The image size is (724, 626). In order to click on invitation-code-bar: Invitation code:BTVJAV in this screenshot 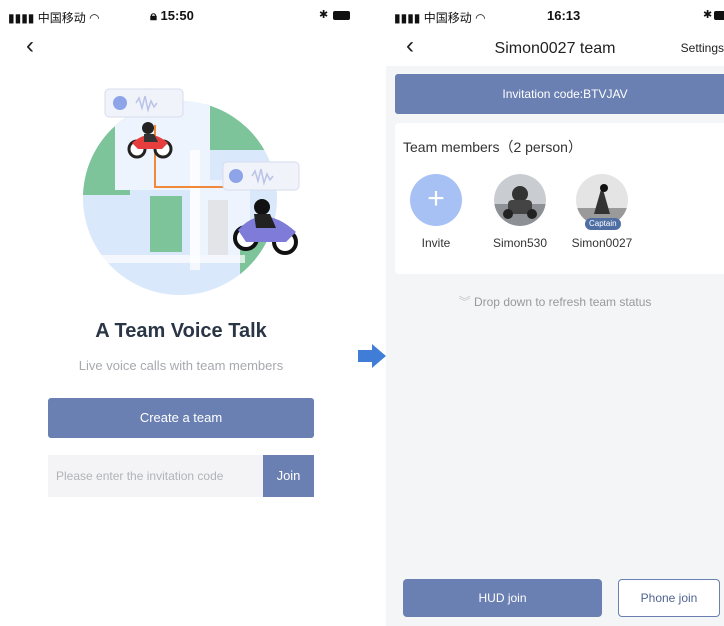, I will do `click(559, 94)`.